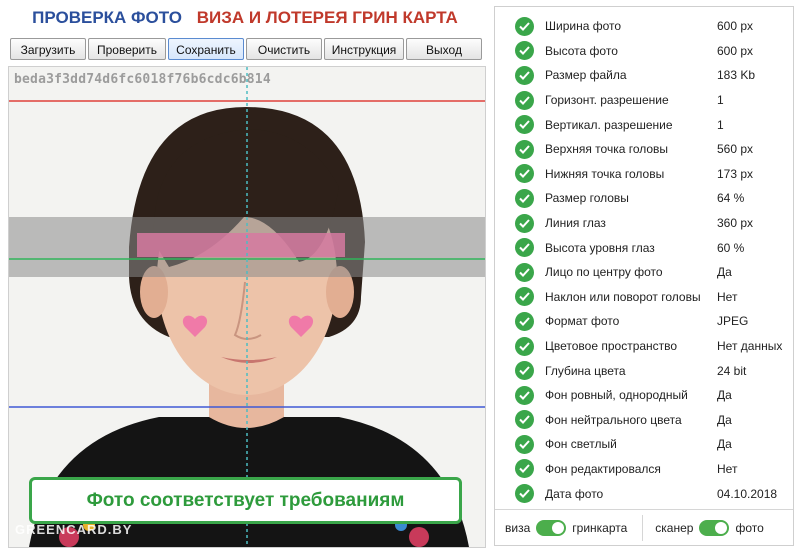  What do you see at coordinates (582, 321) in the screenshot?
I see `check-label: Формат фото` at bounding box center [582, 321].